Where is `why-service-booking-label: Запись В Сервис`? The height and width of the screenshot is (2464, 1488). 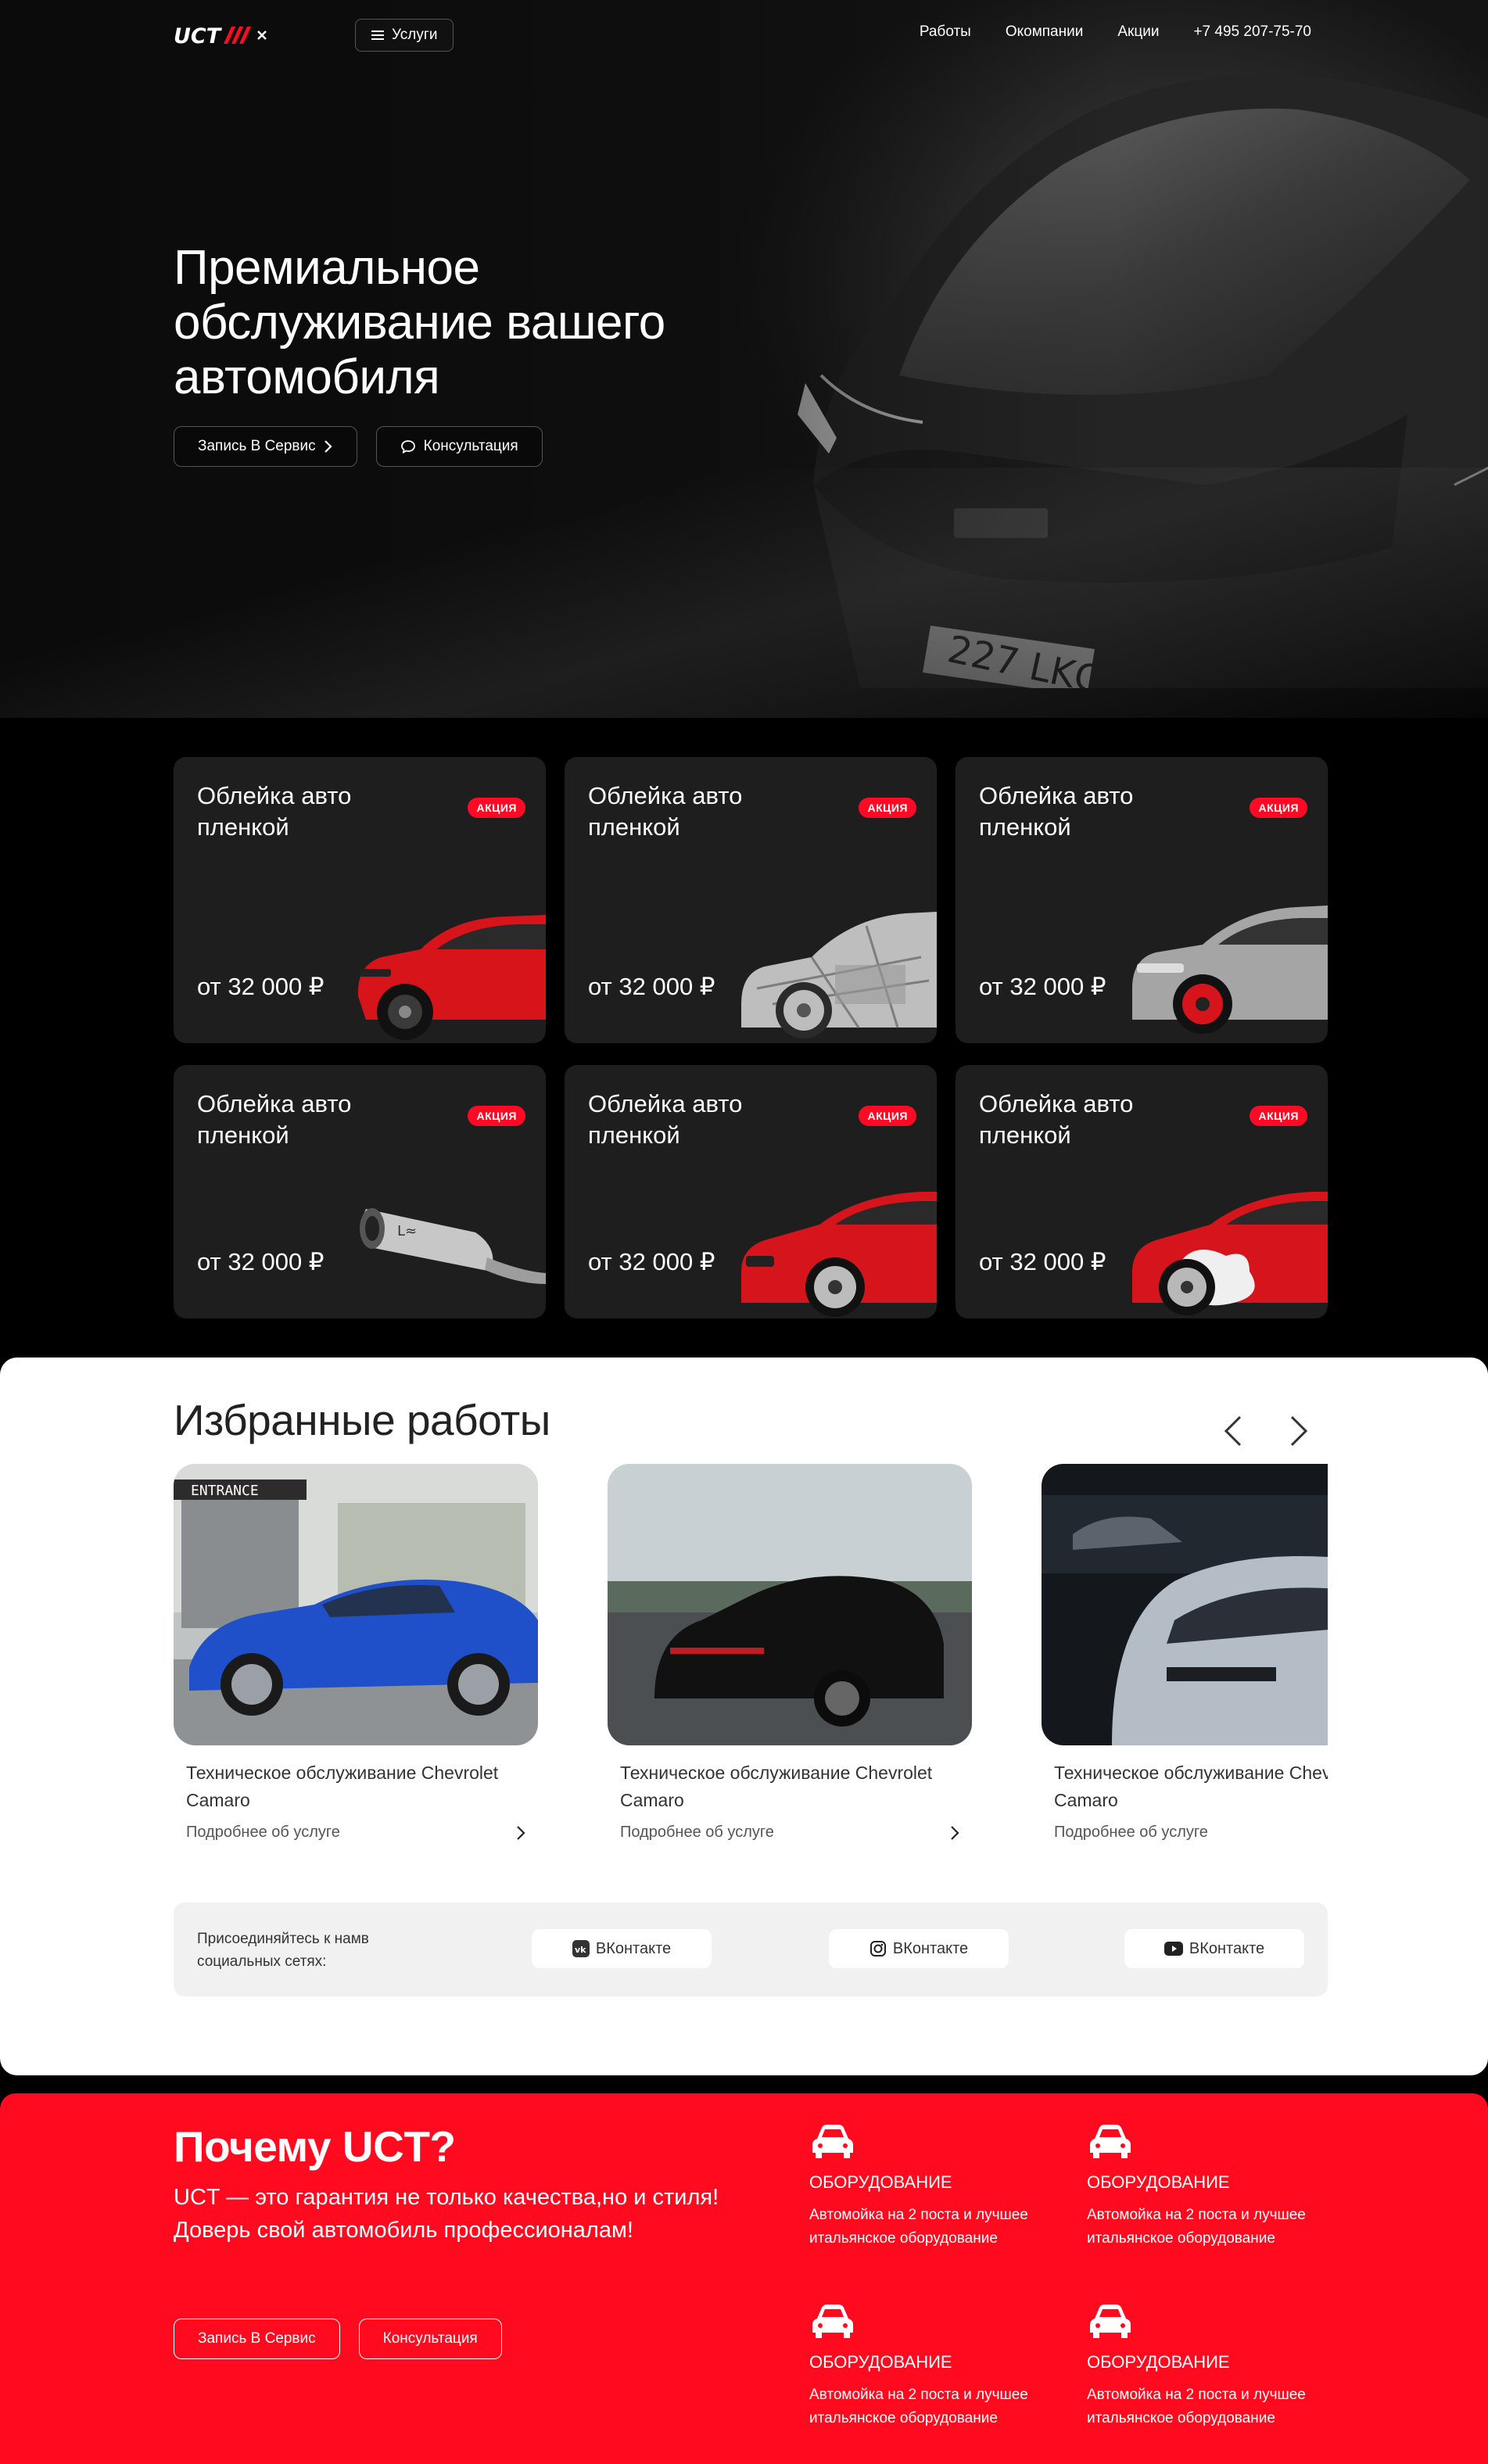
why-service-booking-label: Запись В Сервис is located at coordinates (257, 2338).